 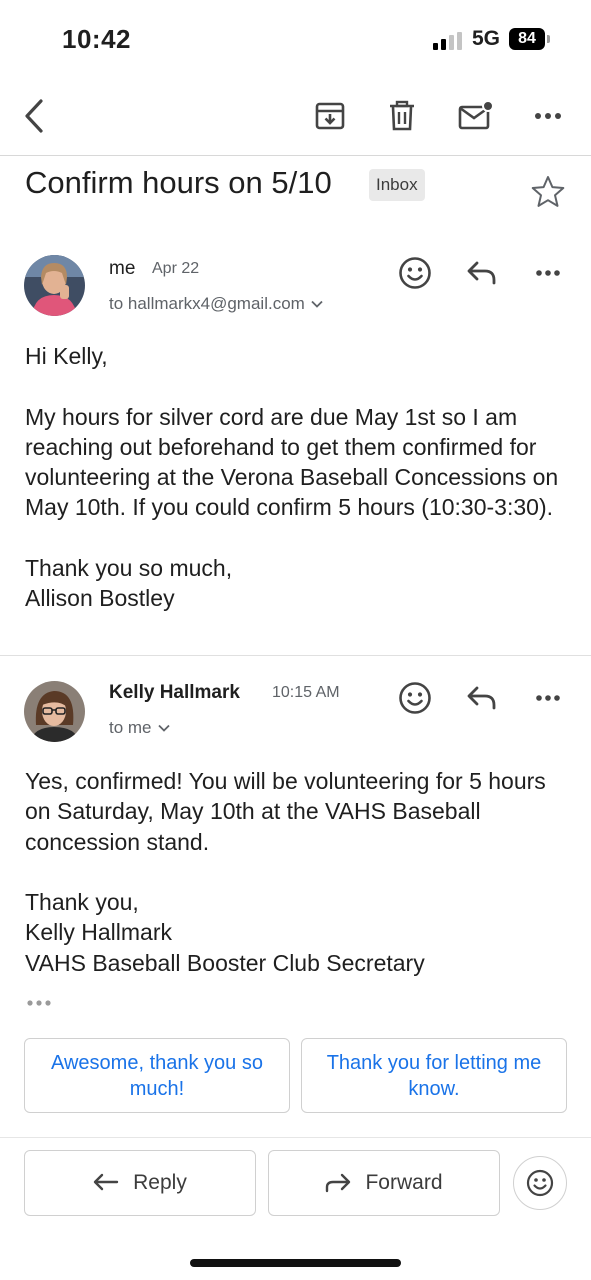 What do you see at coordinates (96, 39) in the screenshot?
I see `status-time: 10:42` at bounding box center [96, 39].